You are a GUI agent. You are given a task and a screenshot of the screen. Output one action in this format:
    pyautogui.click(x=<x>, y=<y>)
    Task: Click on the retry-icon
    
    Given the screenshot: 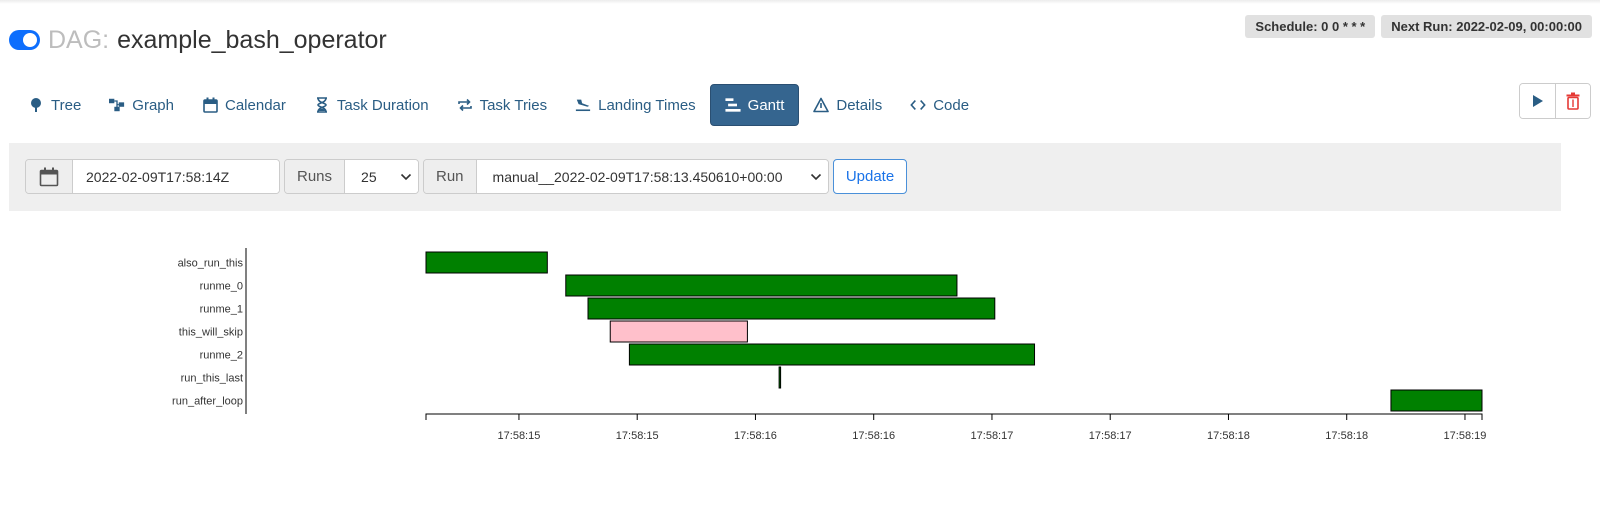 What is the action you would take?
    pyautogui.click(x=465, y=105)
    